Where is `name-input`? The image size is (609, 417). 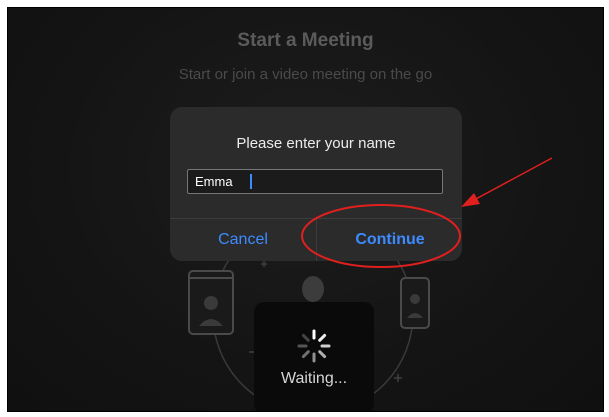 name-input is located at coordinates (315, 181).